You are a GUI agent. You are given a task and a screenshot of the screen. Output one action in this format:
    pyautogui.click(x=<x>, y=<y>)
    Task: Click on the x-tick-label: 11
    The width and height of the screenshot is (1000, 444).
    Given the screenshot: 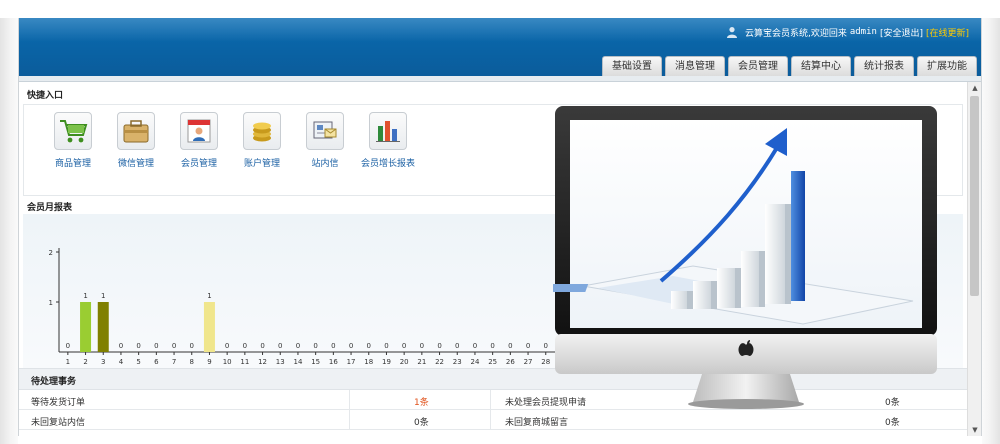 What is the action you would take?
    pyautogui.click(x=244, y=362)
    